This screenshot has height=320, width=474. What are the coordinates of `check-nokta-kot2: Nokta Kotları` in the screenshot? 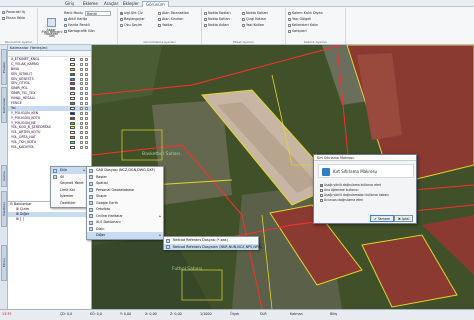 It's located at (255, 13).